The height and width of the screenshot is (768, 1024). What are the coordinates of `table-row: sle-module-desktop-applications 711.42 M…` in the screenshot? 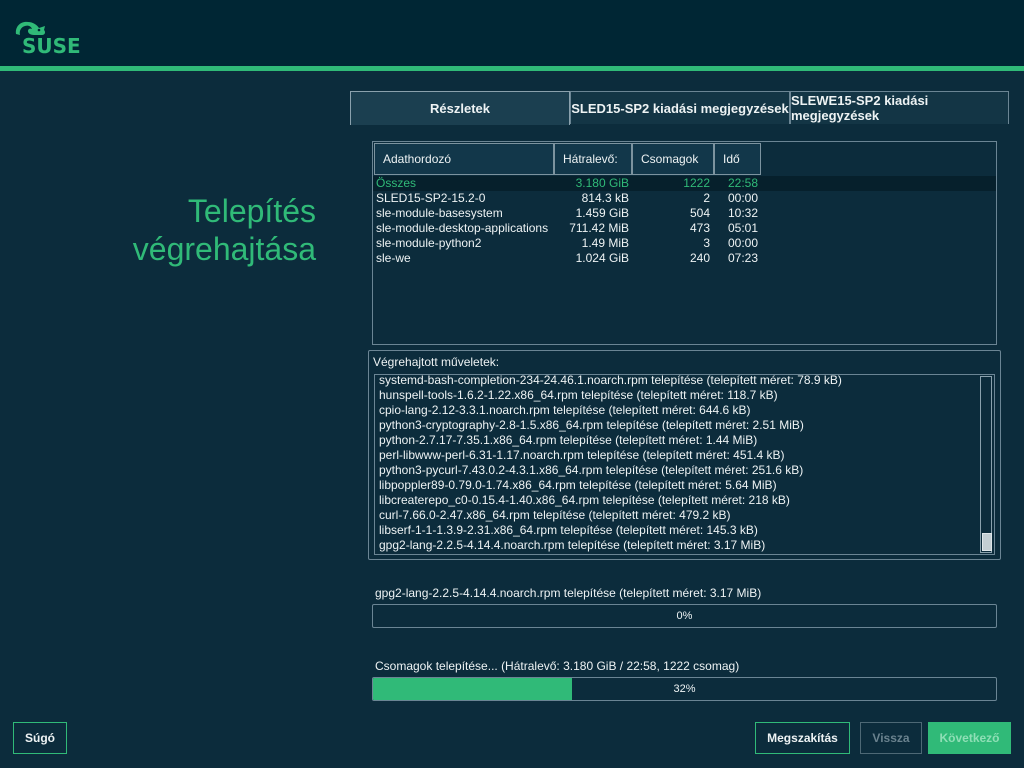 It's located at (684, 228).